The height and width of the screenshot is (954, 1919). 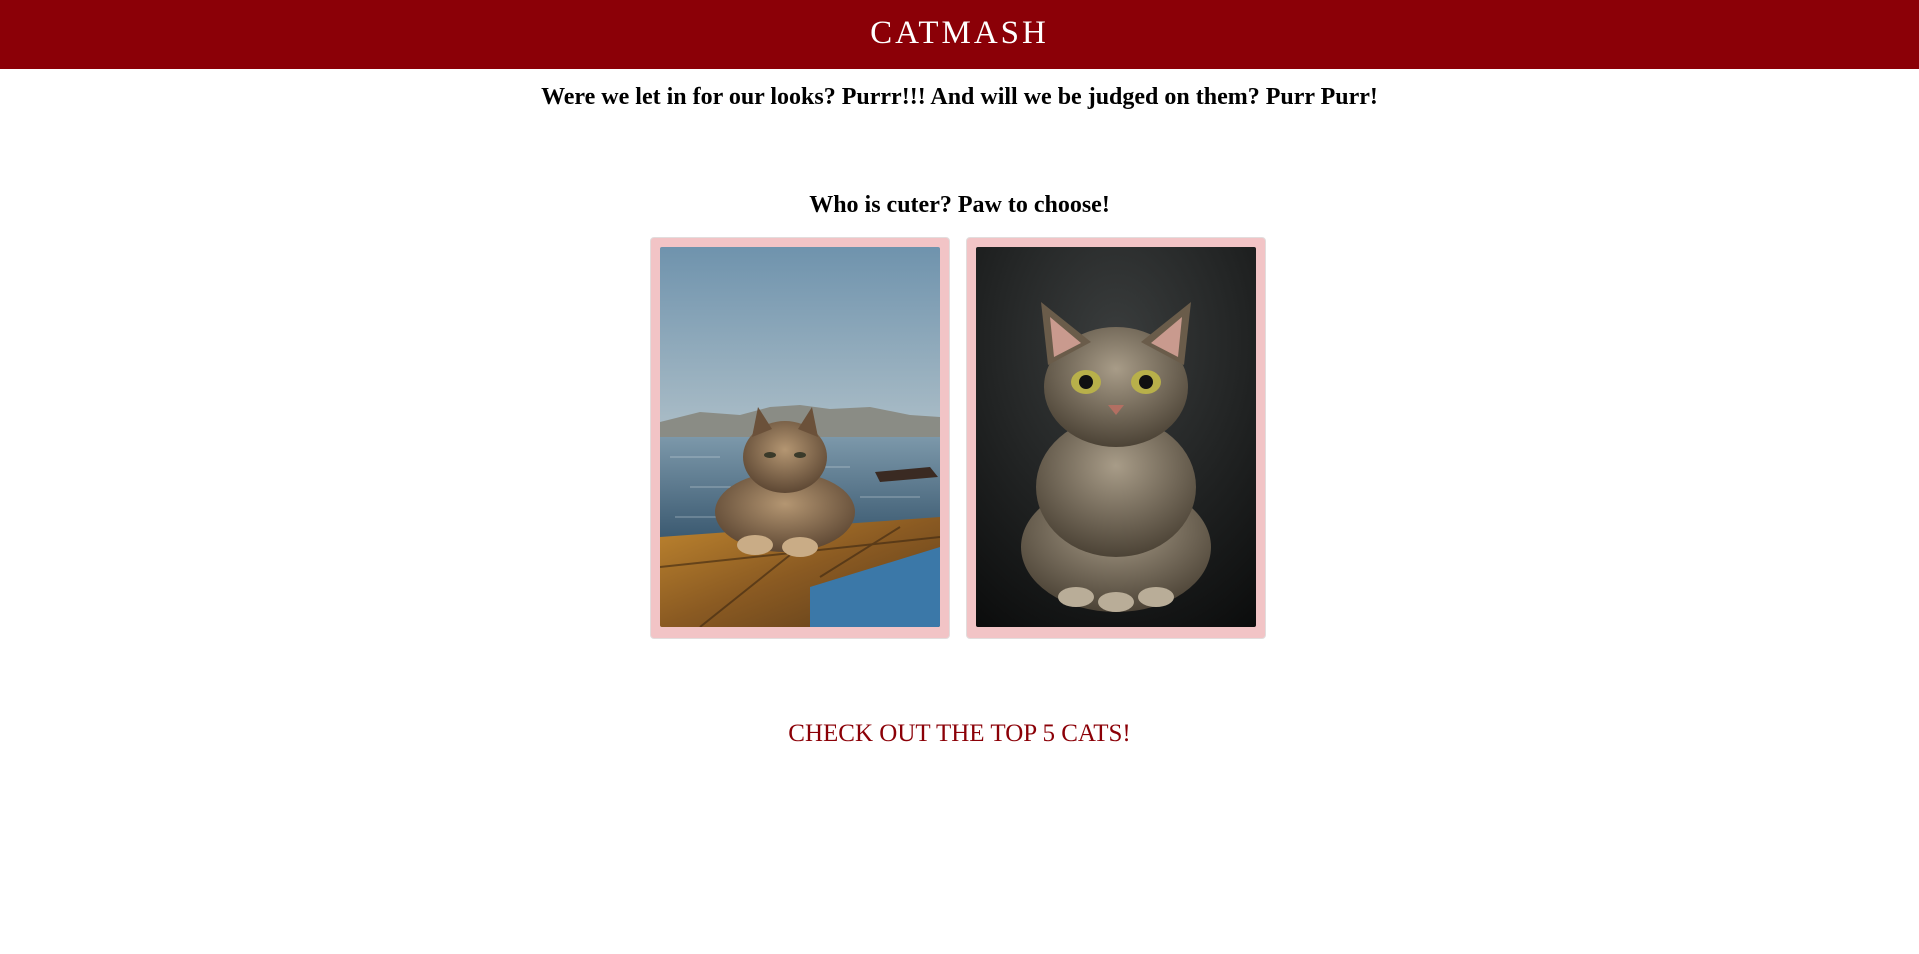 I want to click on cat-photo-right, so click(x=1116, y=437).